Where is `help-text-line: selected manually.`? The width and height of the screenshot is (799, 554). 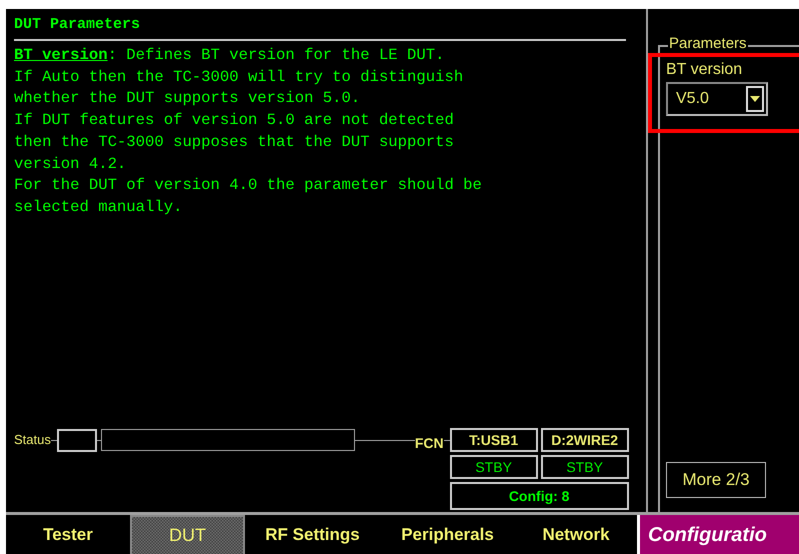
help-text-line: selected manually. is located at coordinates (98, 207).